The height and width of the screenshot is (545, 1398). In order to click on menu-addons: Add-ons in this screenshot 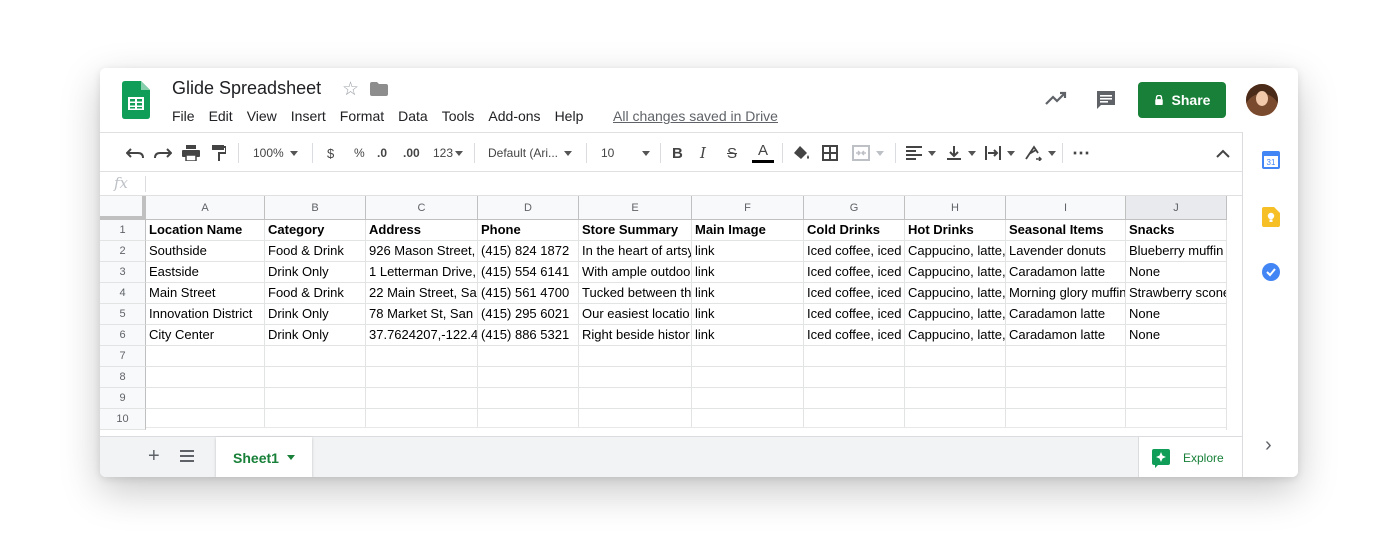, I will do `click(514, 116)`.